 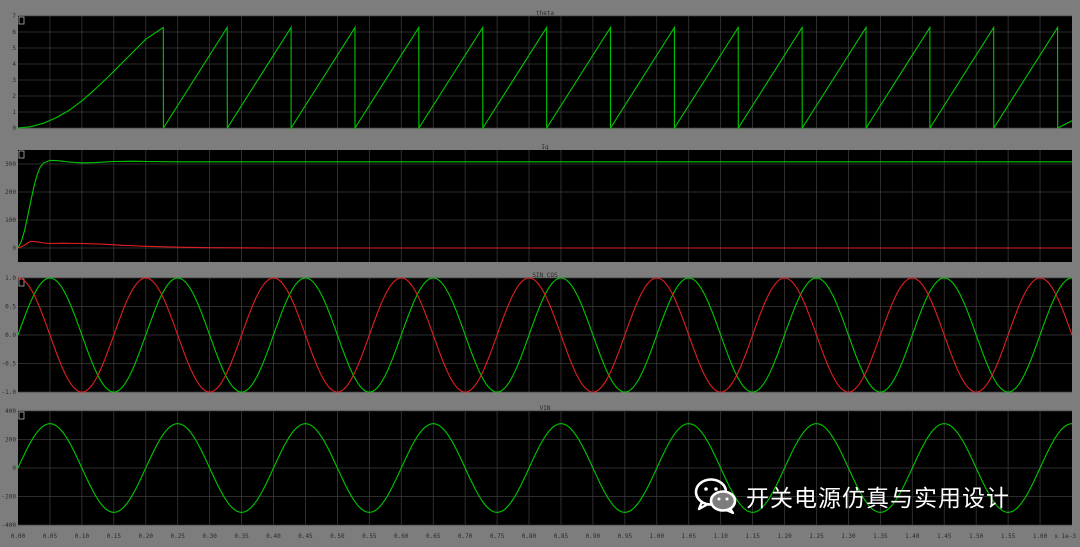 What do you see at coordinates (715, 496) in the screenshot?
I see `wechat-icon` at bounding box center [715, 496].